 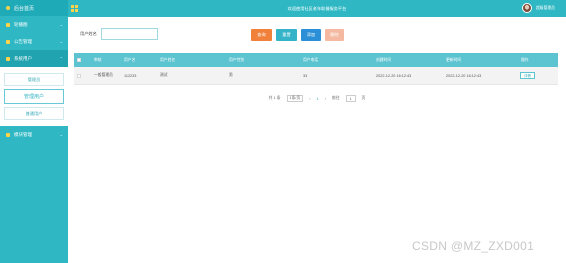 I want to click on site-title: 欢迎使用社区老年助餐服务平台, so click(x=317, y=8).